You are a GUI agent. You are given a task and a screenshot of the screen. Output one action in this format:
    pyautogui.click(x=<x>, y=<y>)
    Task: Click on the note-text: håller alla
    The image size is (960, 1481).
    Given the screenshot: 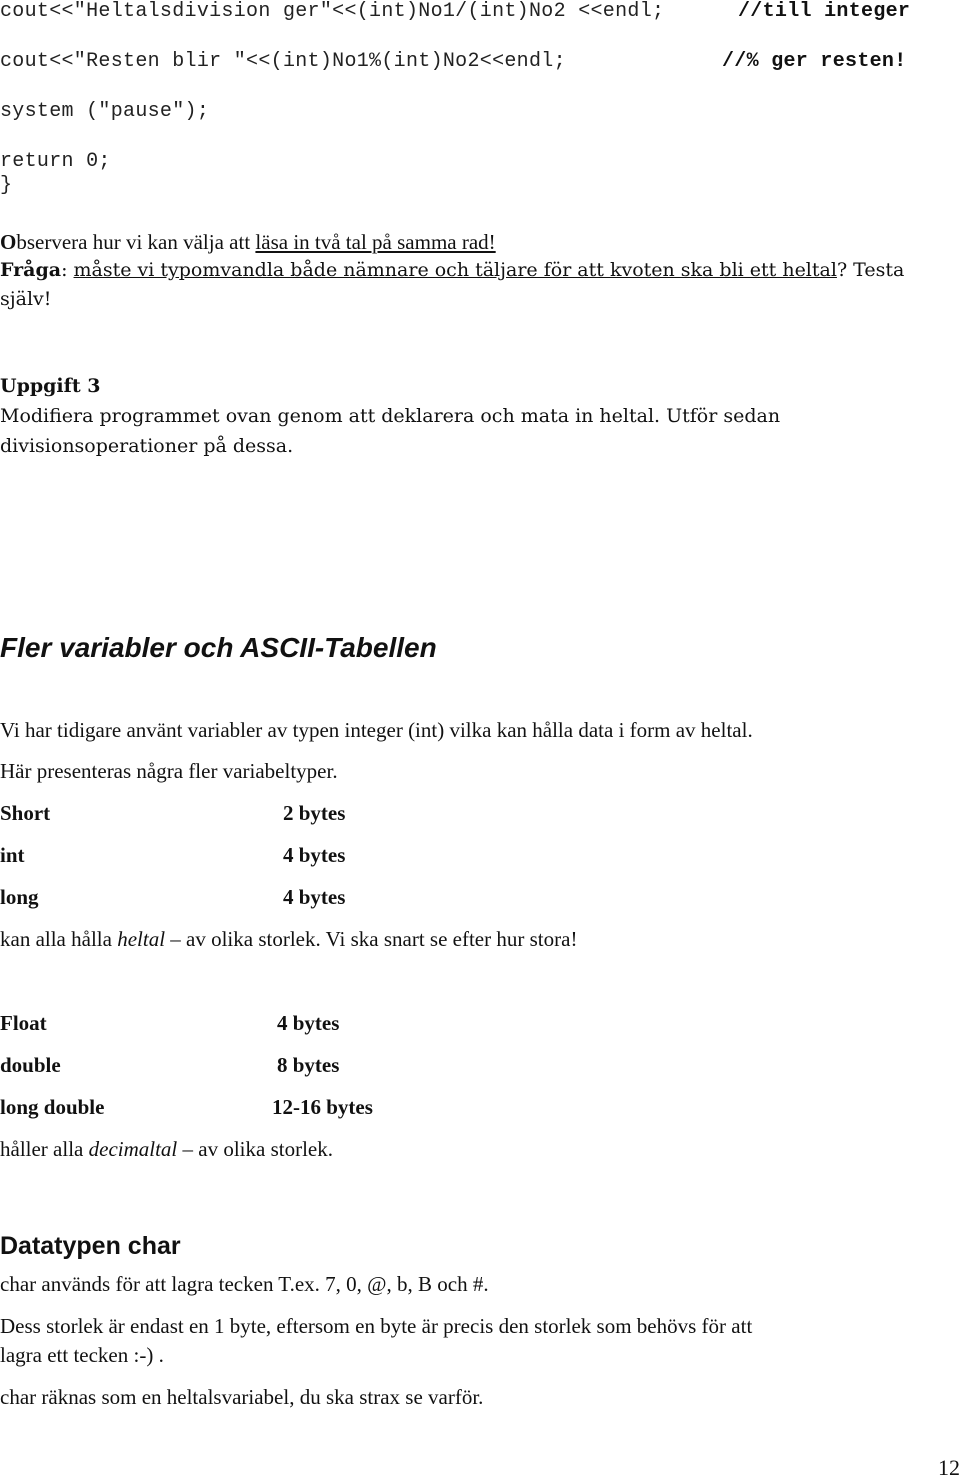 What is the action you would take?
    pyautogui.click(x=44, y=1149)
    